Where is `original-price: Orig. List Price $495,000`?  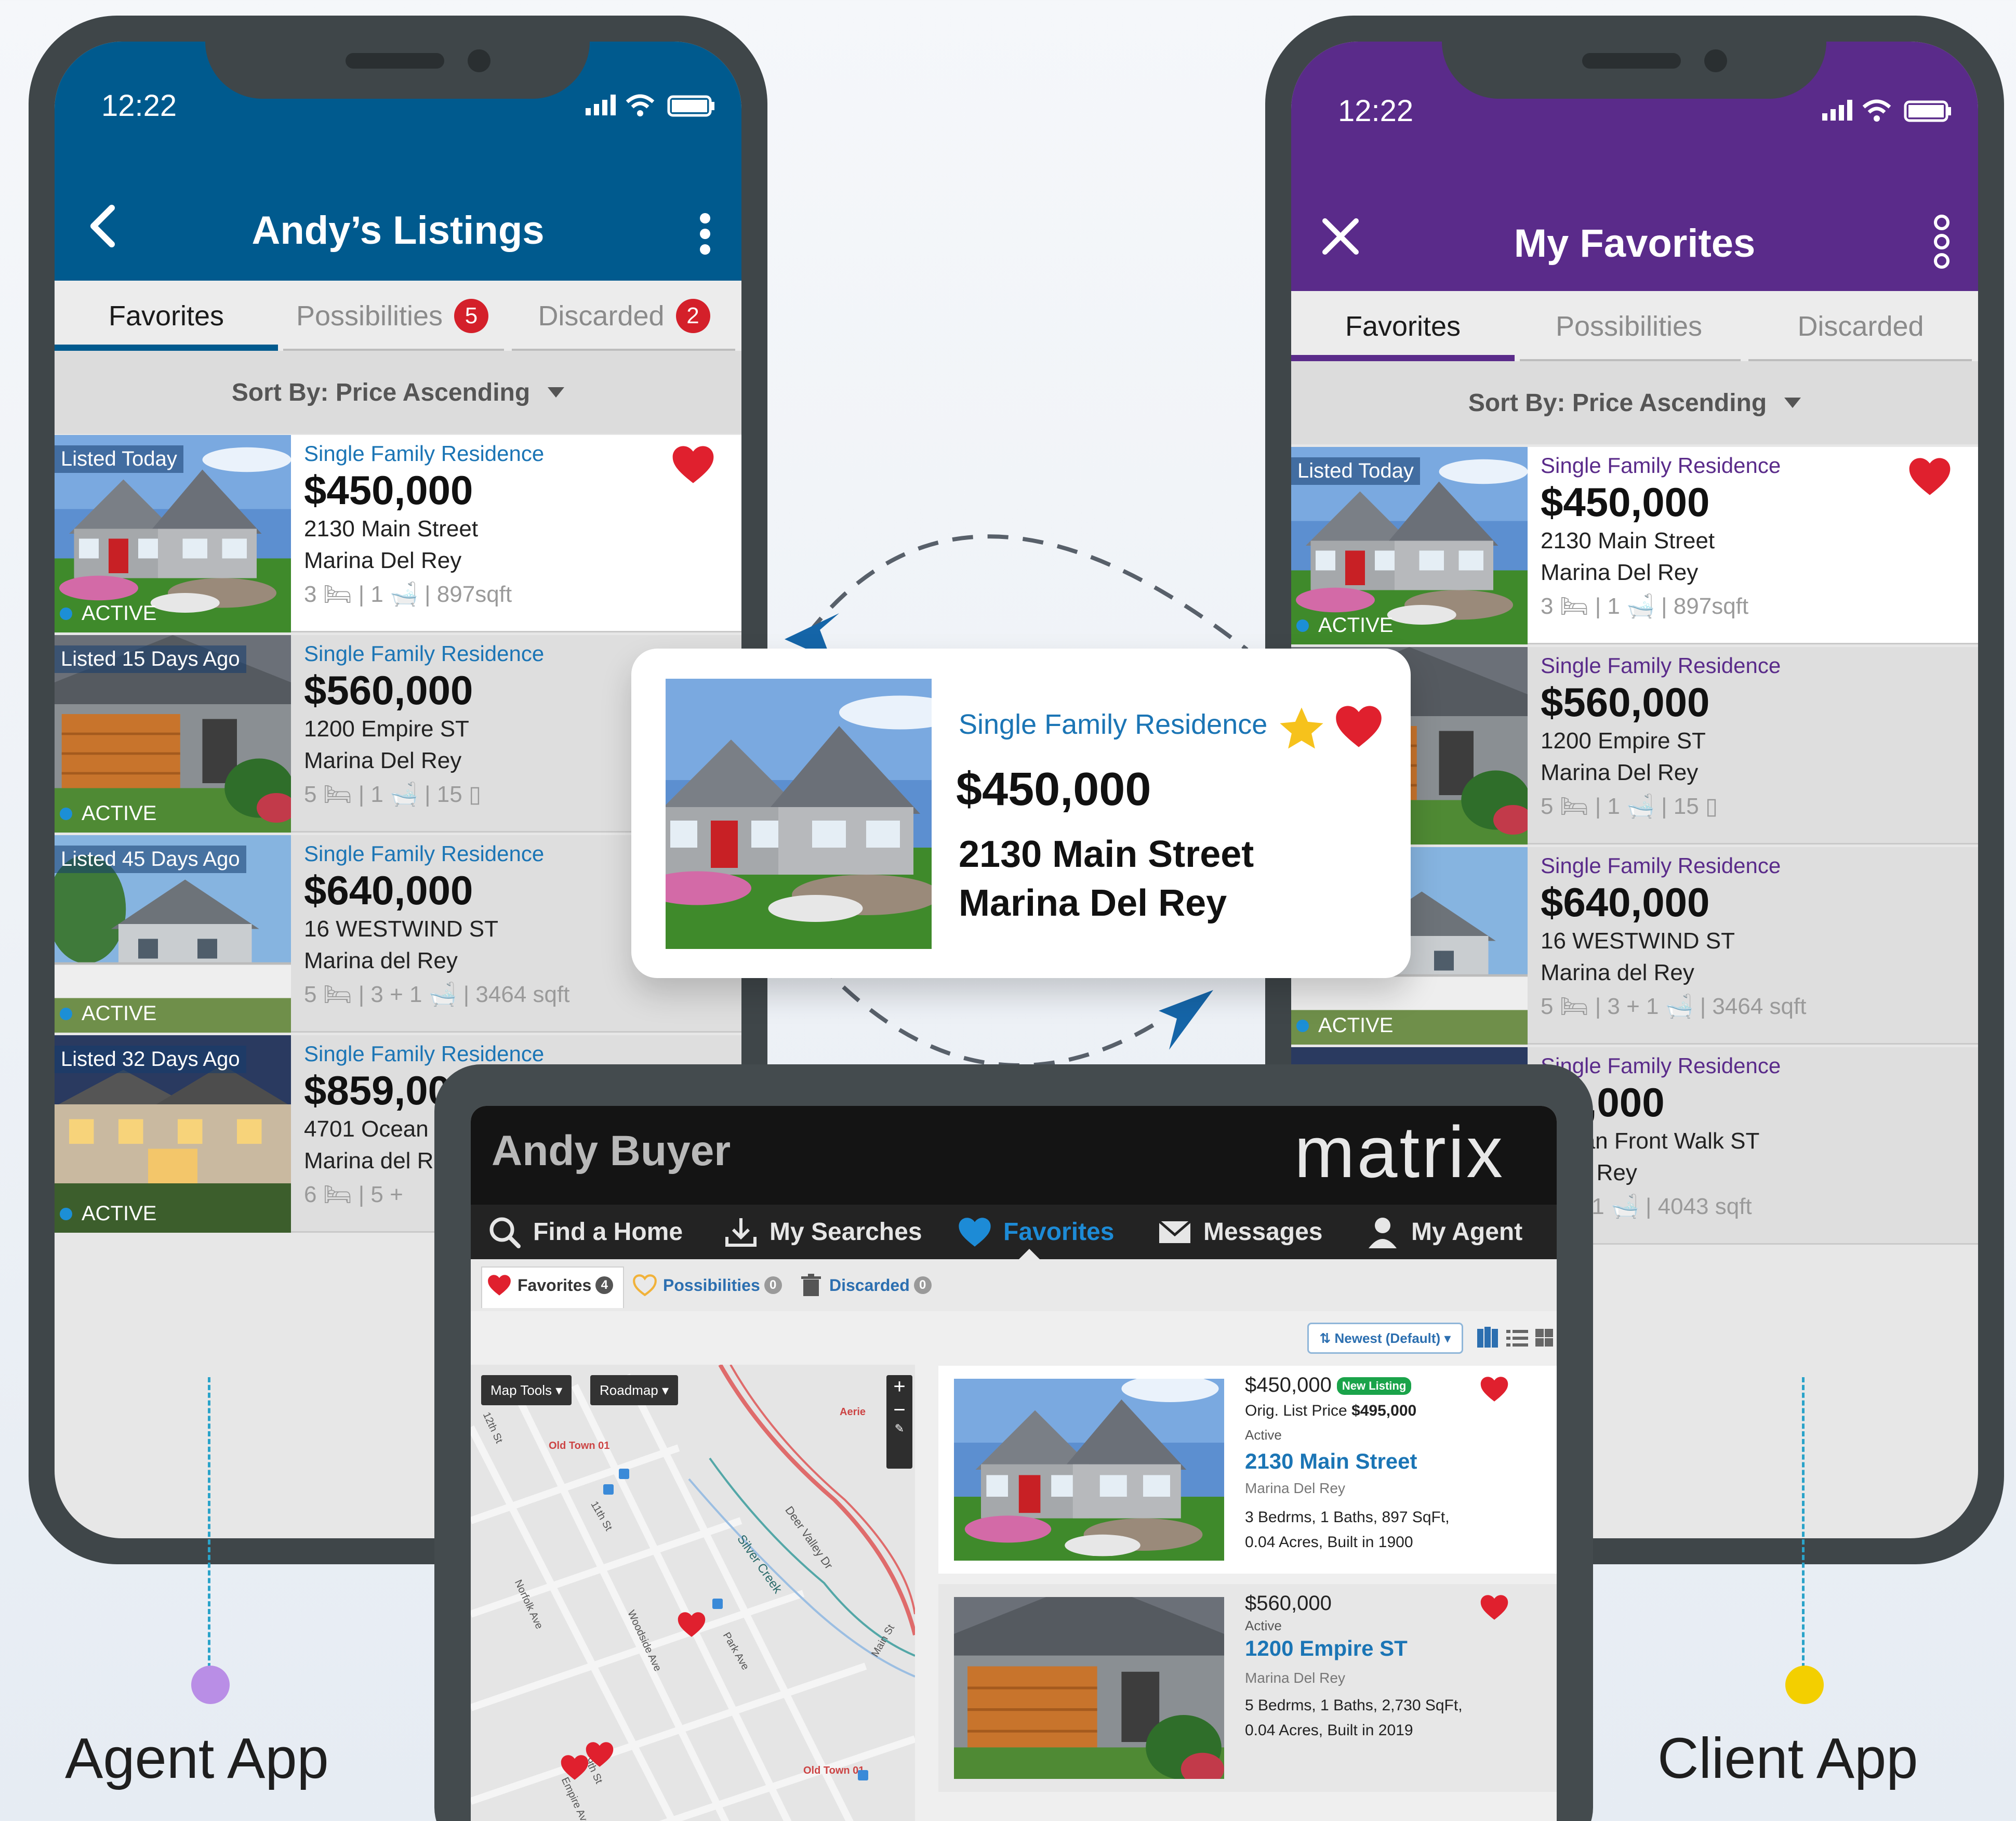
original-price: Orig. List Price $495,000 is located at coordinates (1331, 1411).